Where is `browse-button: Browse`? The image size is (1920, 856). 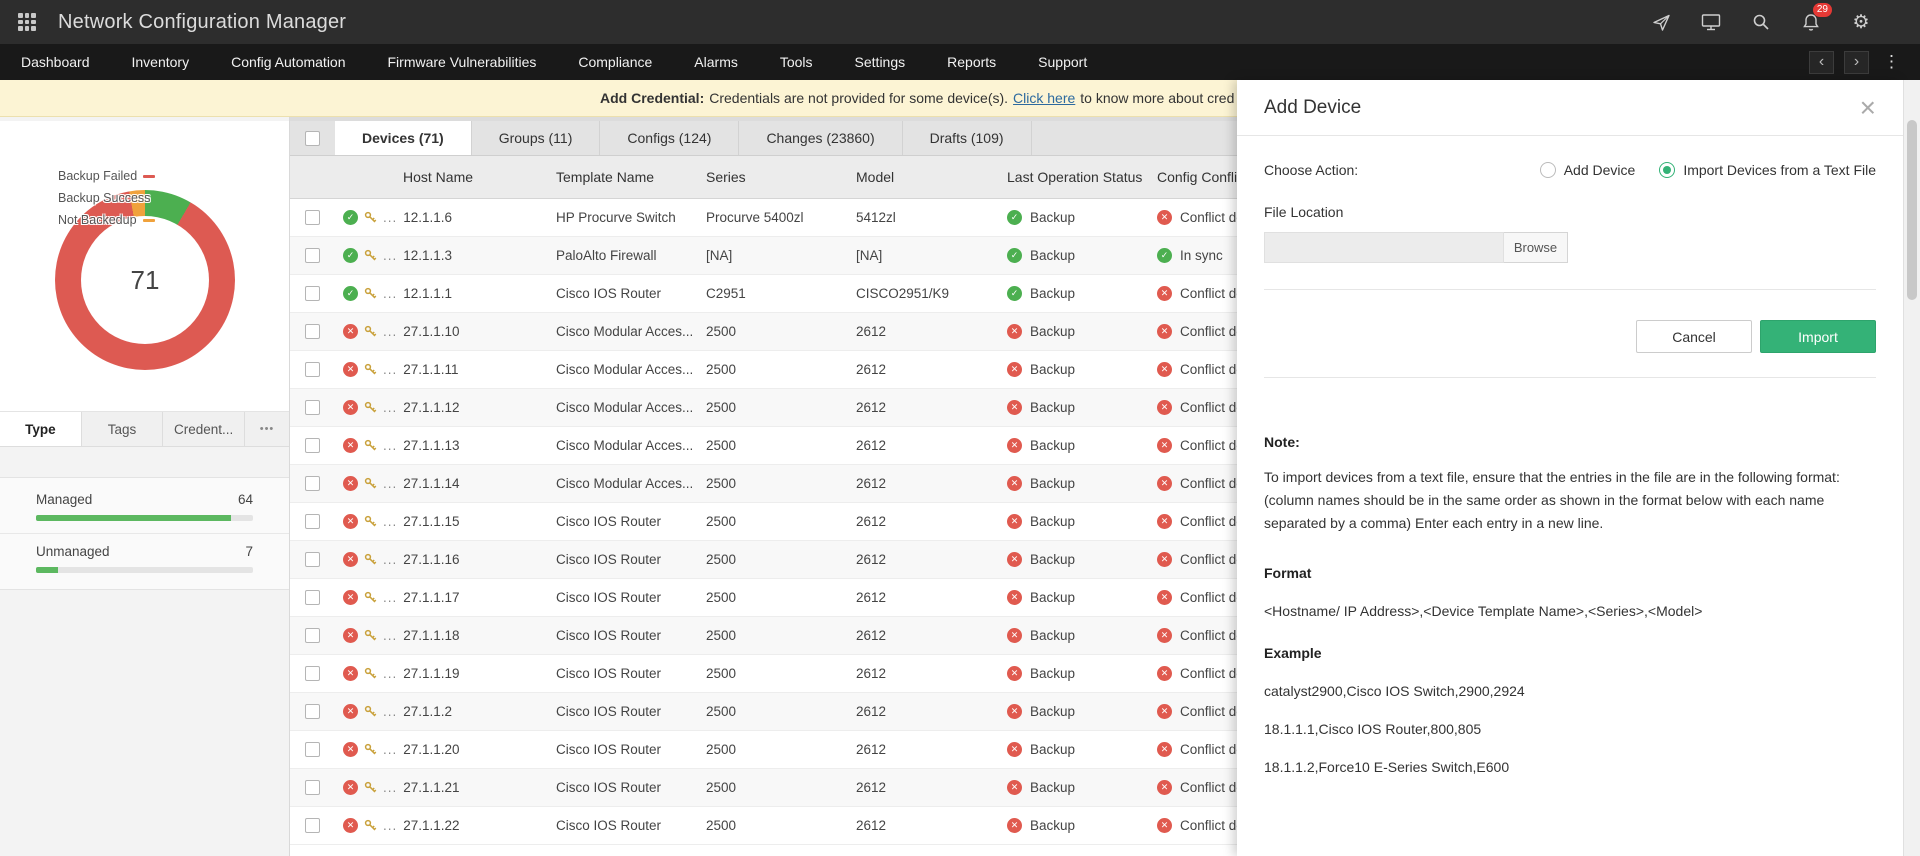
browse-button: Browse is located at coordinates (1536, 247).